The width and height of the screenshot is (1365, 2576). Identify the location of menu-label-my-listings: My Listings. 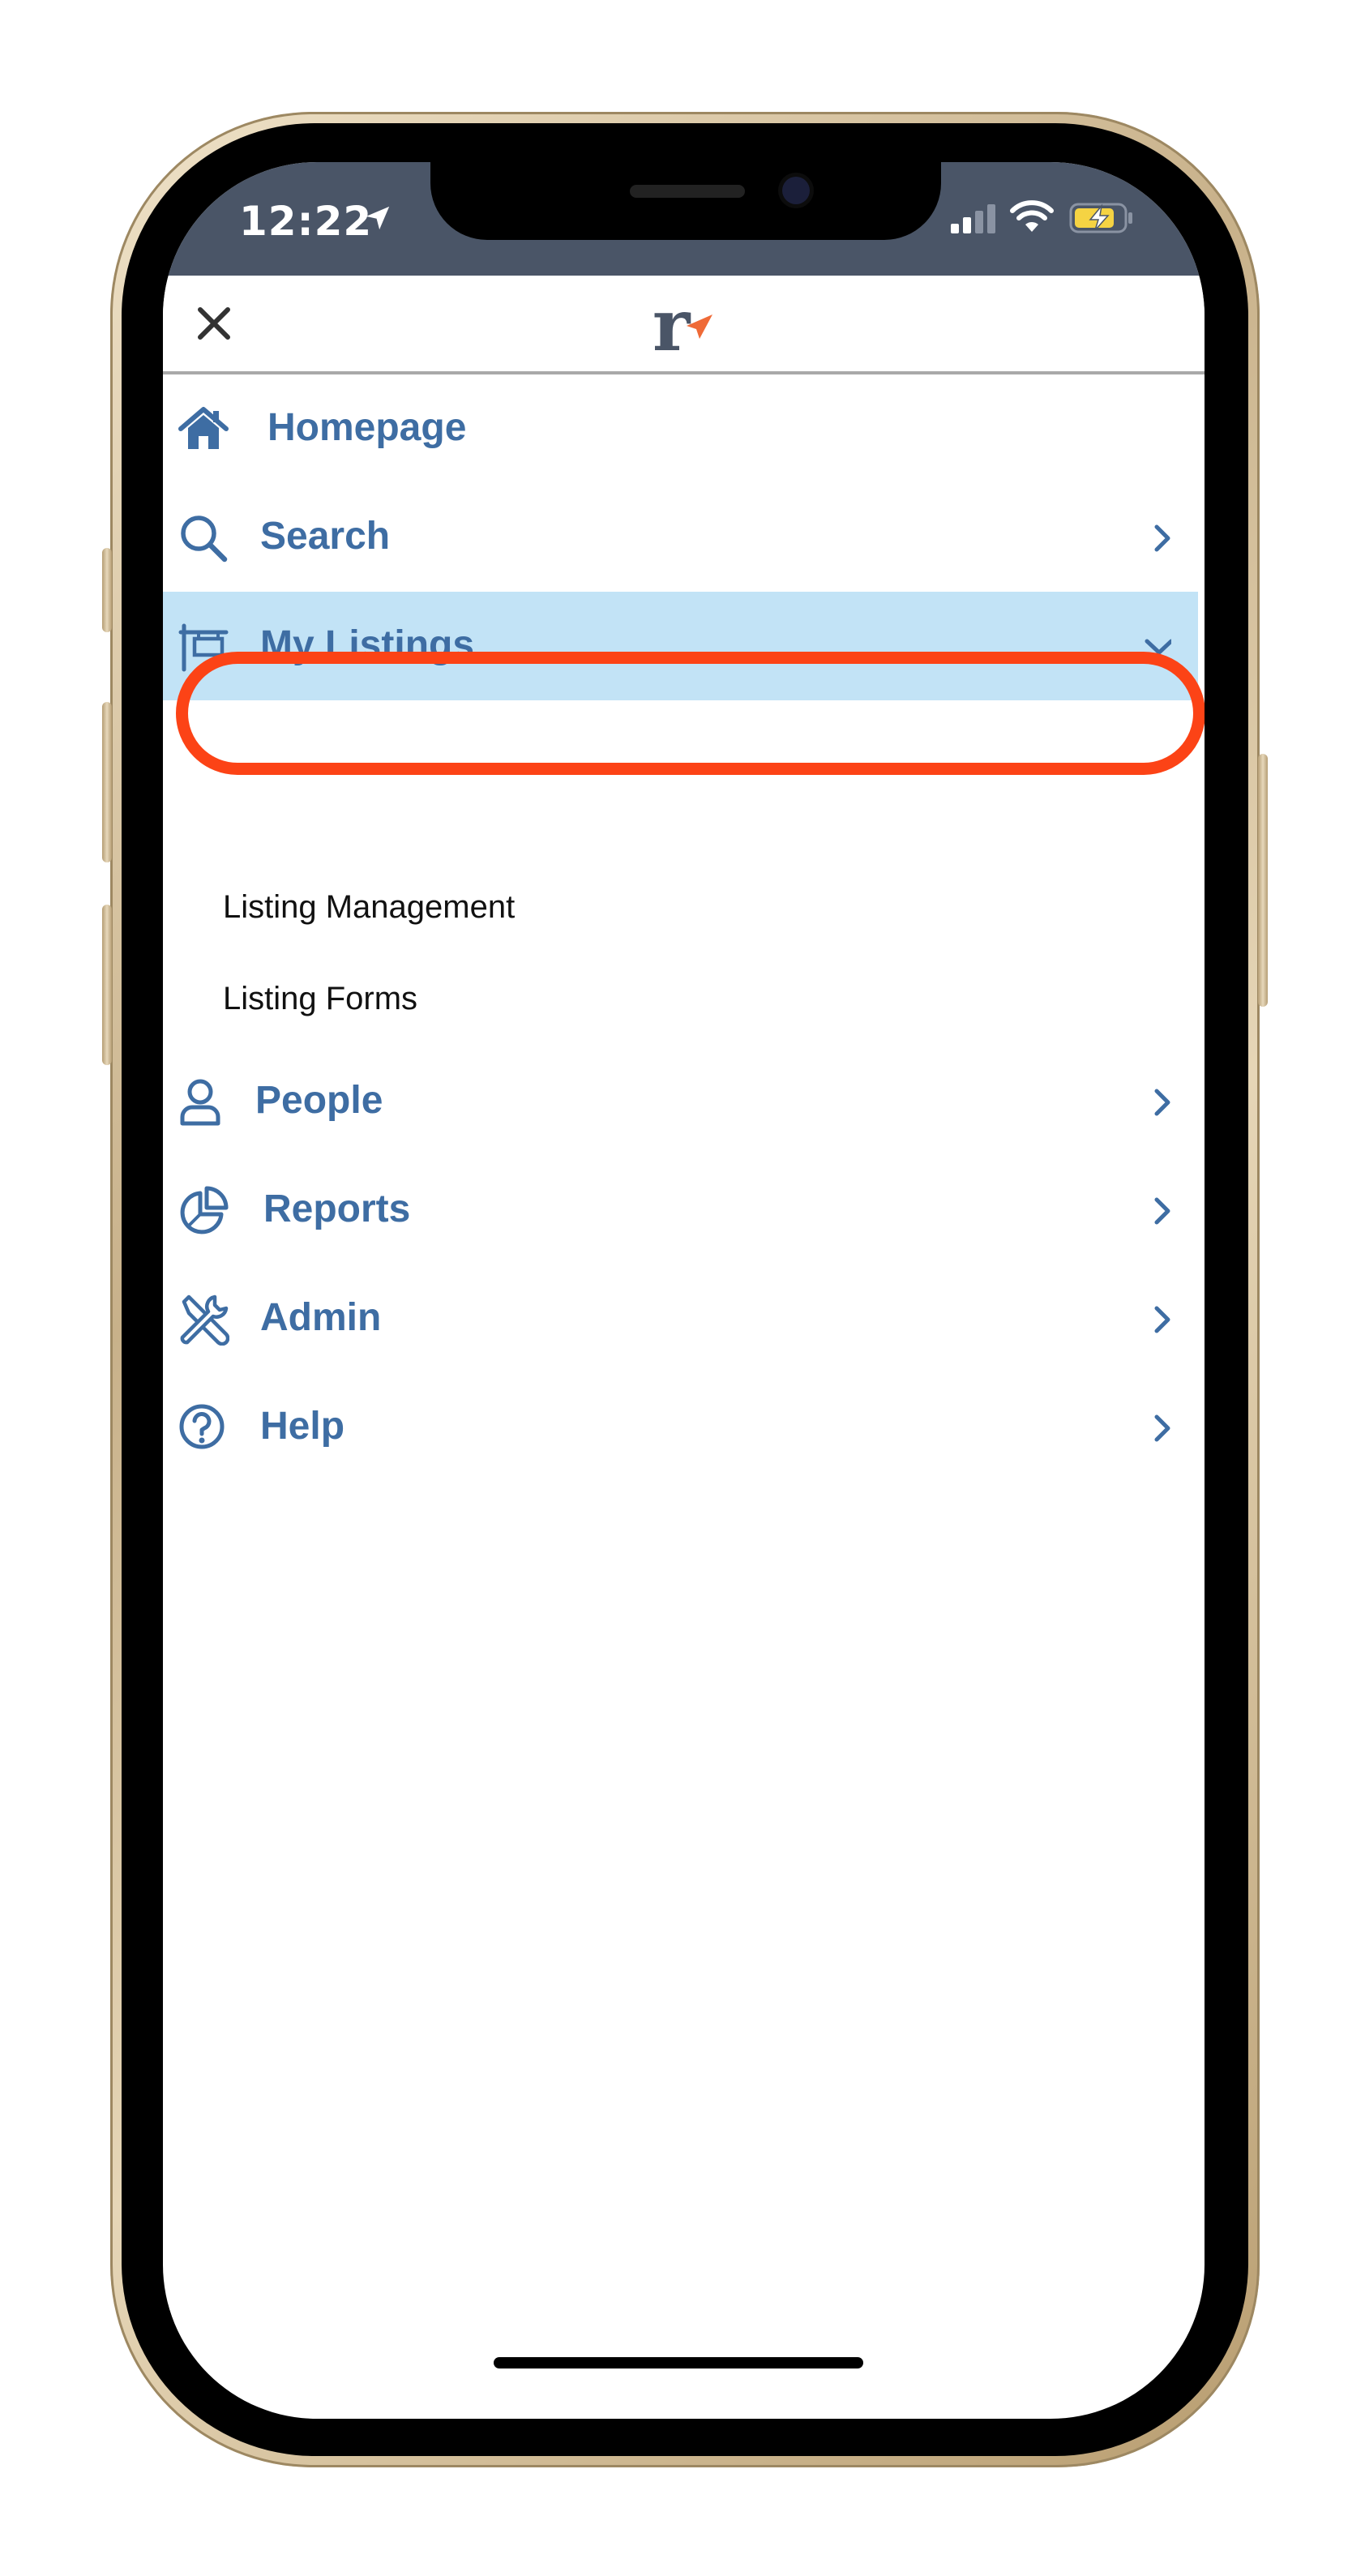
(367, 644).